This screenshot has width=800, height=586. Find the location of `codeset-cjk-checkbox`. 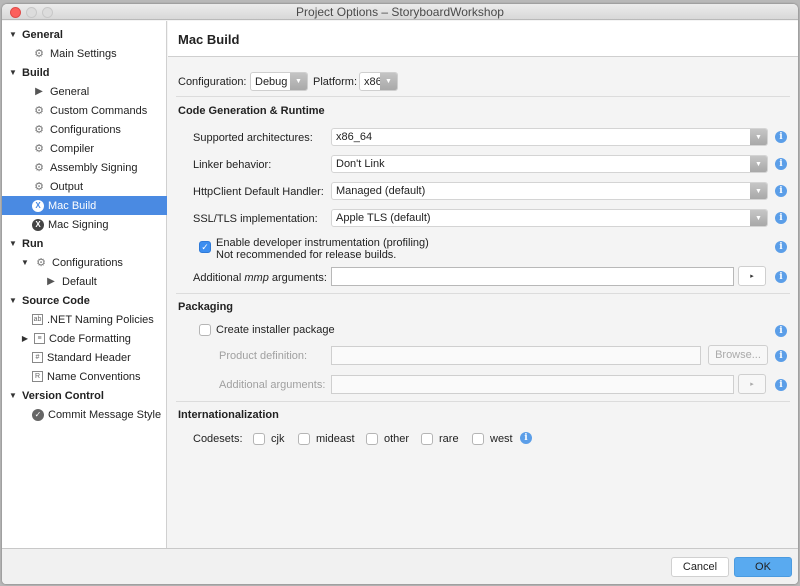

codeset-cjk-checkbox is located at coordinates (259, 439).